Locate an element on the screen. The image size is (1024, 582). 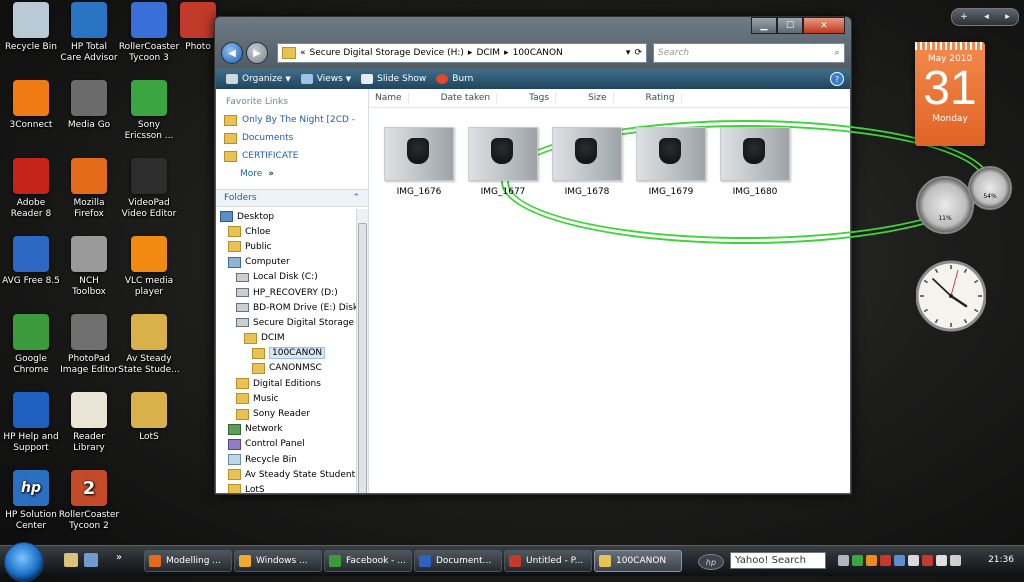
desktop-icon: PhotoPad Image Editor is located at coordinates (89, 345).